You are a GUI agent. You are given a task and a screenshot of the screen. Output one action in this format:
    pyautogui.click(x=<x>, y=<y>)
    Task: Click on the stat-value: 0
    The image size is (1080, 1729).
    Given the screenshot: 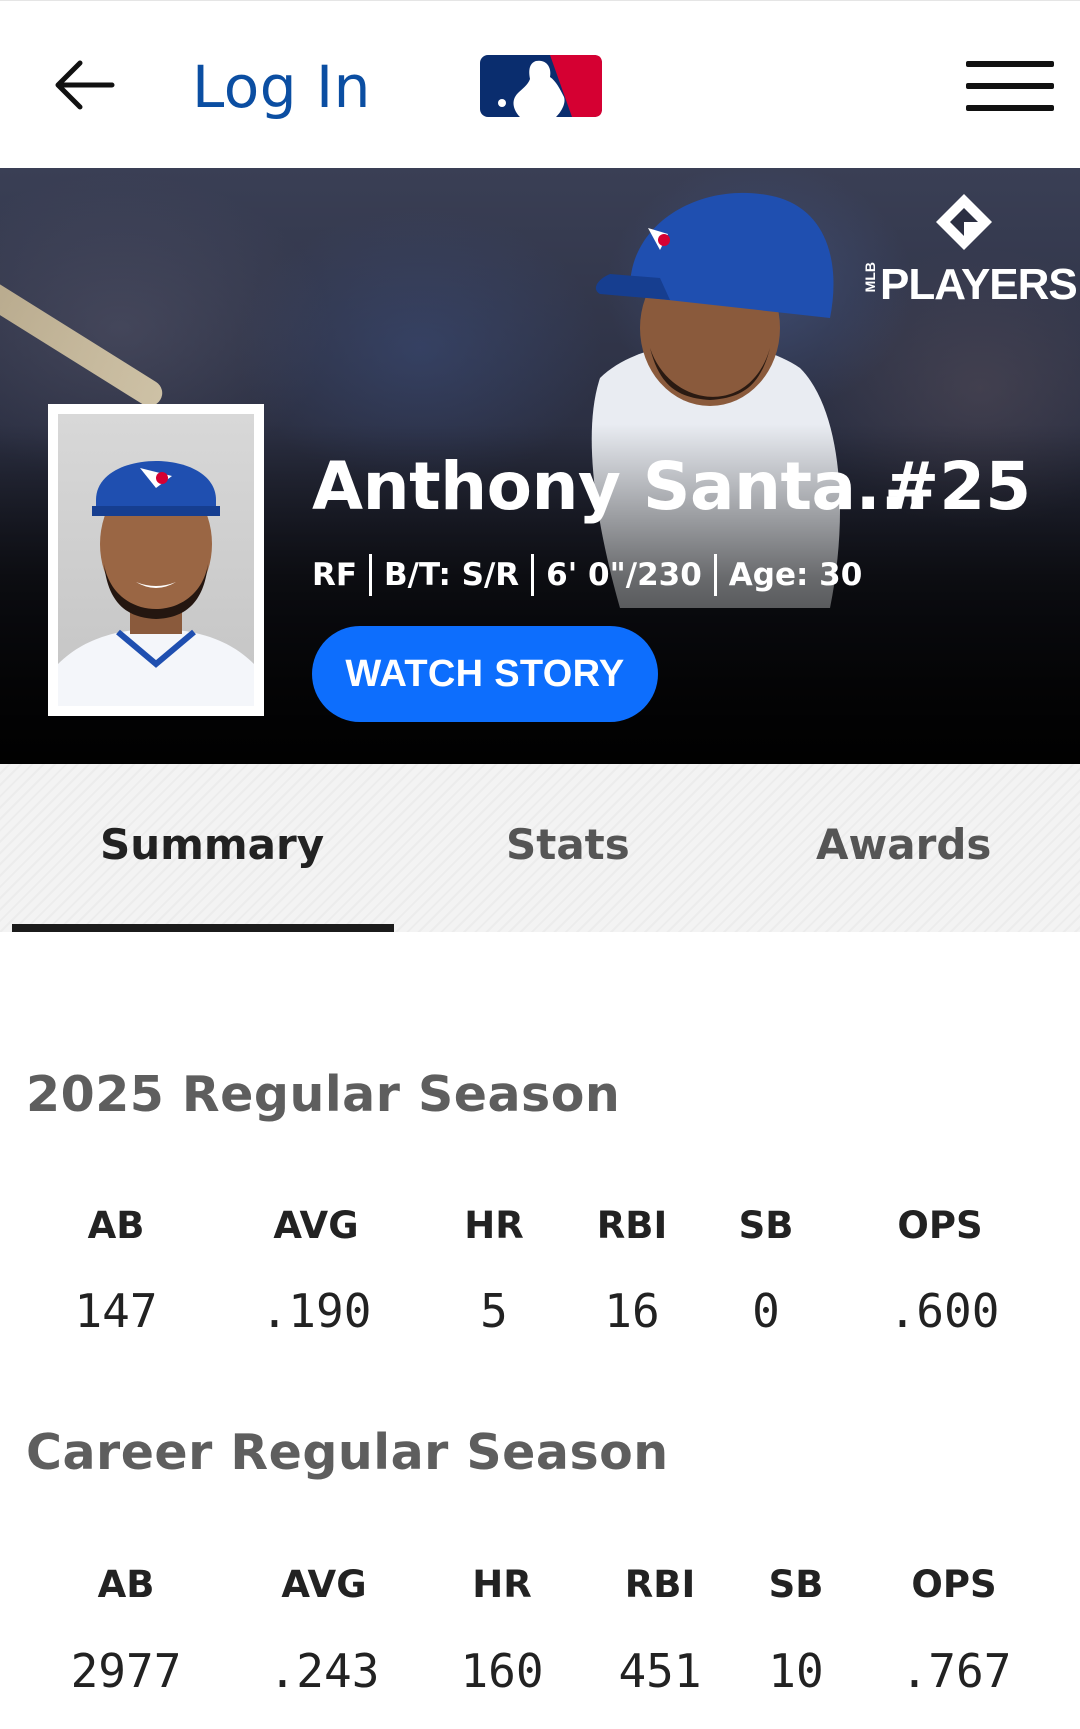 What is the action you would take?
    pyautogui.click(x=766, y=1311)
    